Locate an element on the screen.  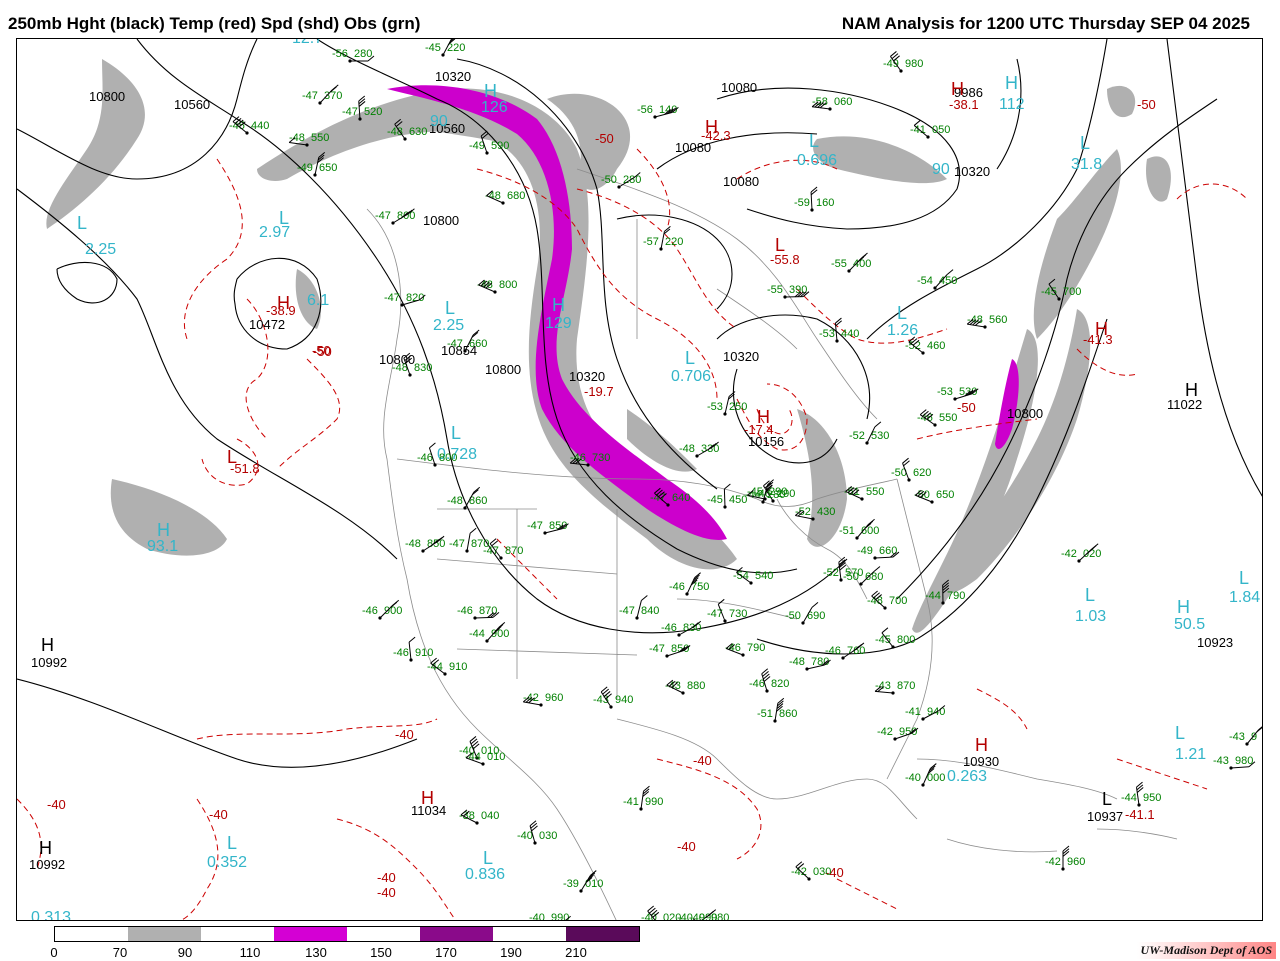
obs-temperature: -55 is located at coordinates (775, 290).